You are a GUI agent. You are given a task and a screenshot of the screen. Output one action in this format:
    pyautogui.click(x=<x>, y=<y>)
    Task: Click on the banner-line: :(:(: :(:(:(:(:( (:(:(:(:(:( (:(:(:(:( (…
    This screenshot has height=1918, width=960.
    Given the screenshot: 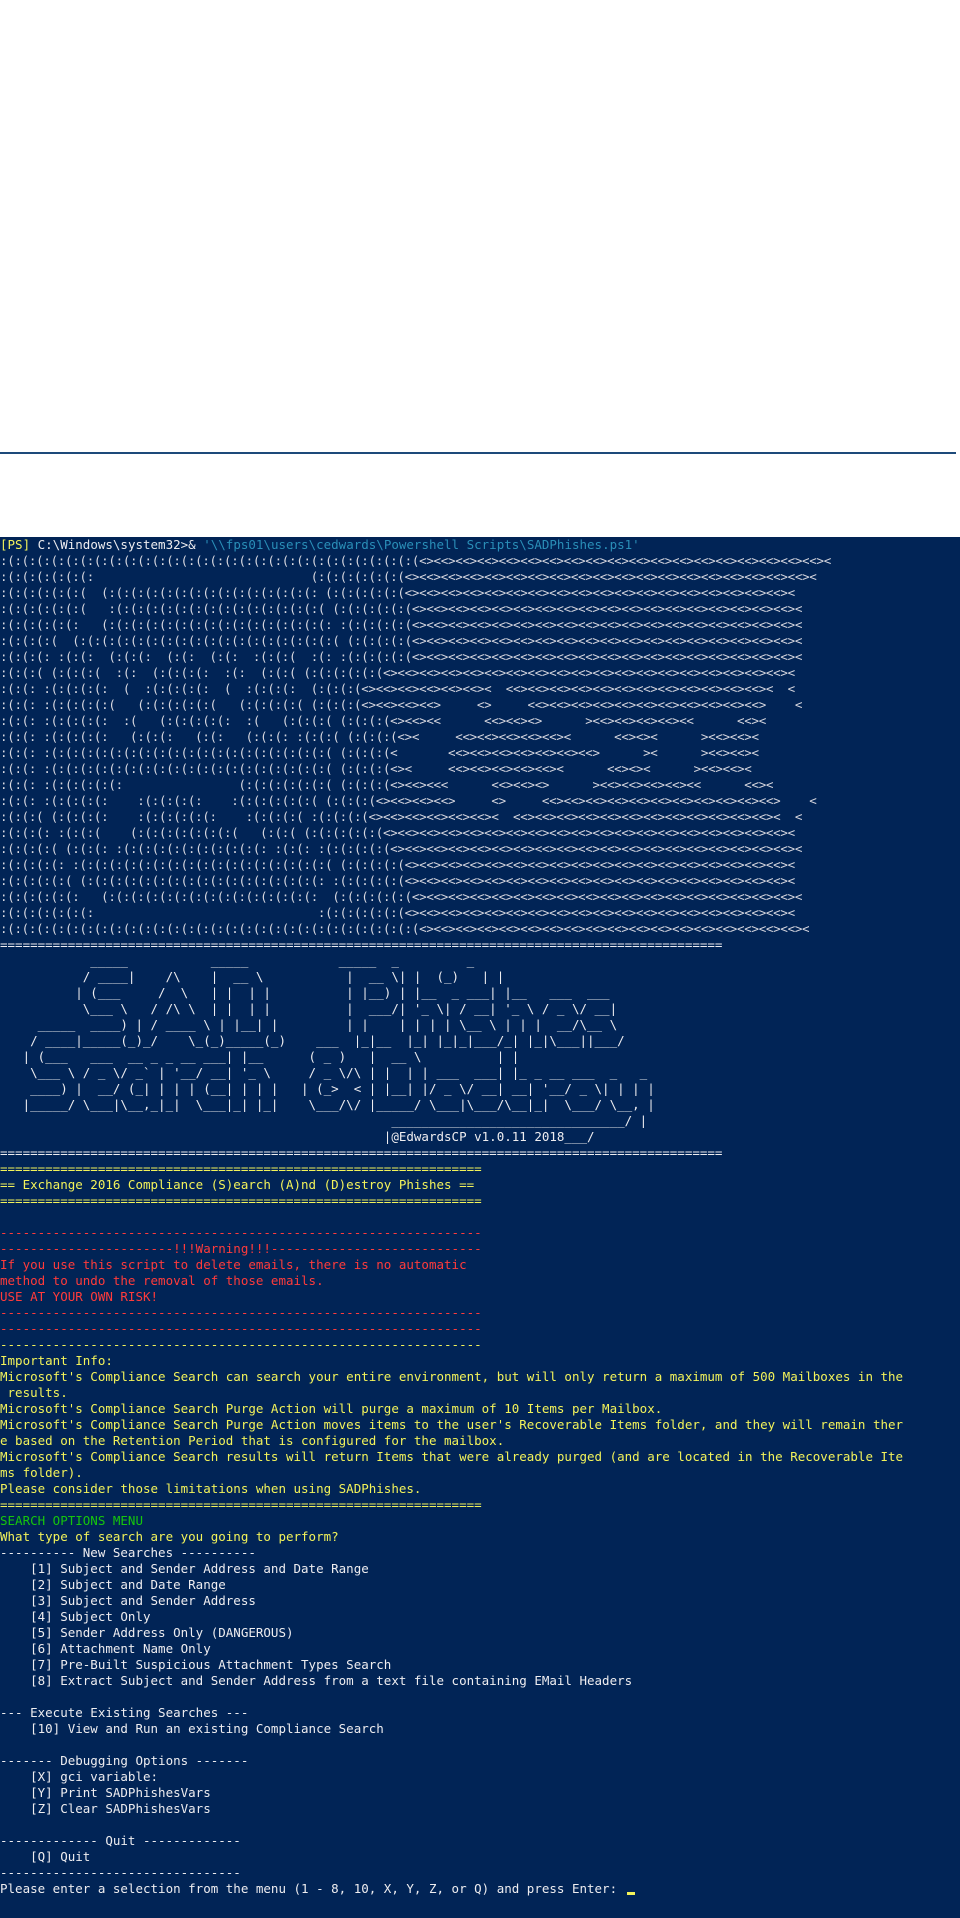 What is the action you would take?
    pyautogui.click(x=401, y=704)
    